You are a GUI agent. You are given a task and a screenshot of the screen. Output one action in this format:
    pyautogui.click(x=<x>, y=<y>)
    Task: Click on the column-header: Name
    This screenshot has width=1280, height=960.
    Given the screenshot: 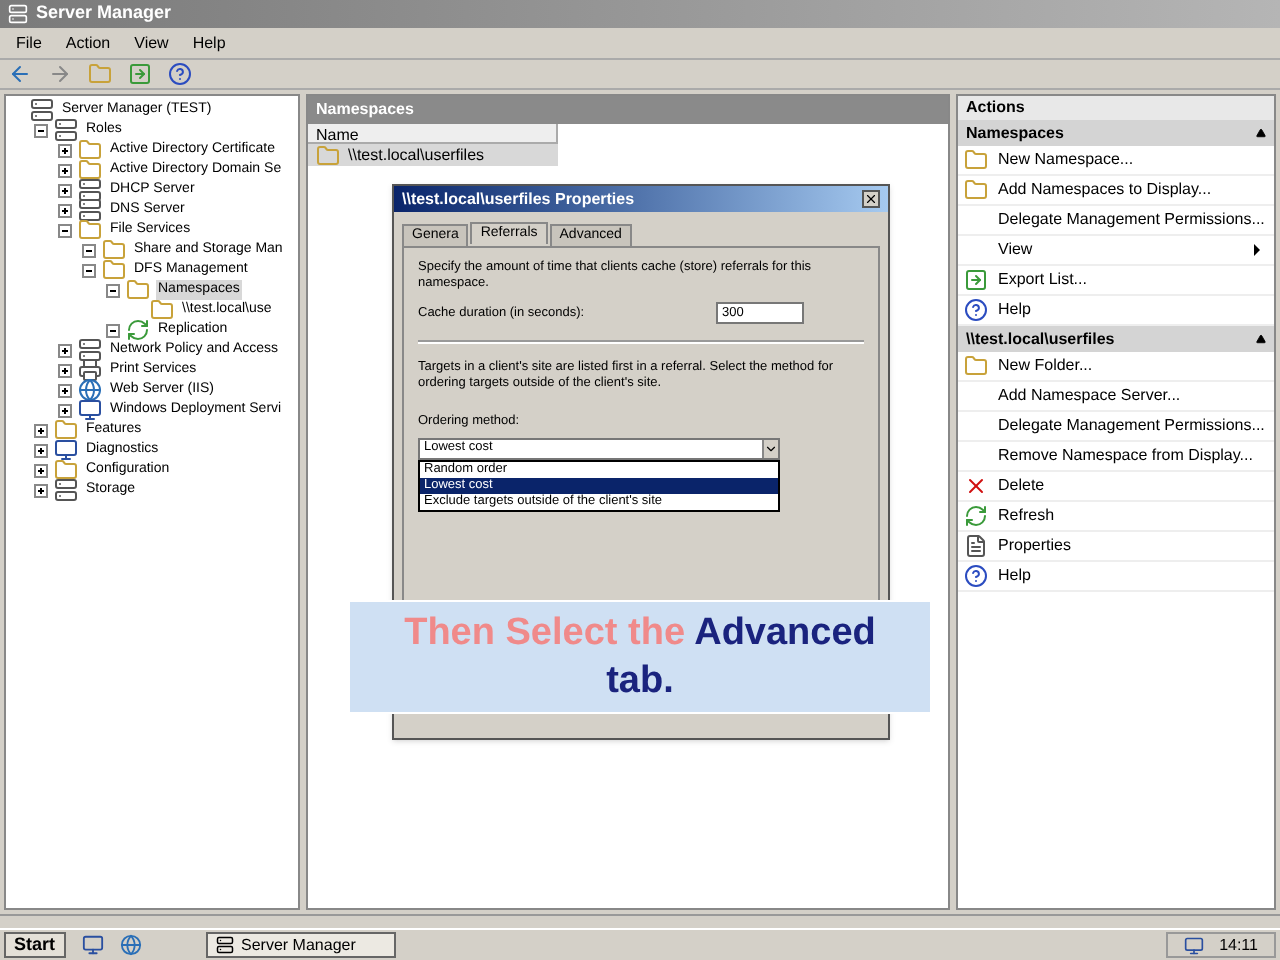 What is the action you would take?
    pyautogui.click(x=433, y=134)
    